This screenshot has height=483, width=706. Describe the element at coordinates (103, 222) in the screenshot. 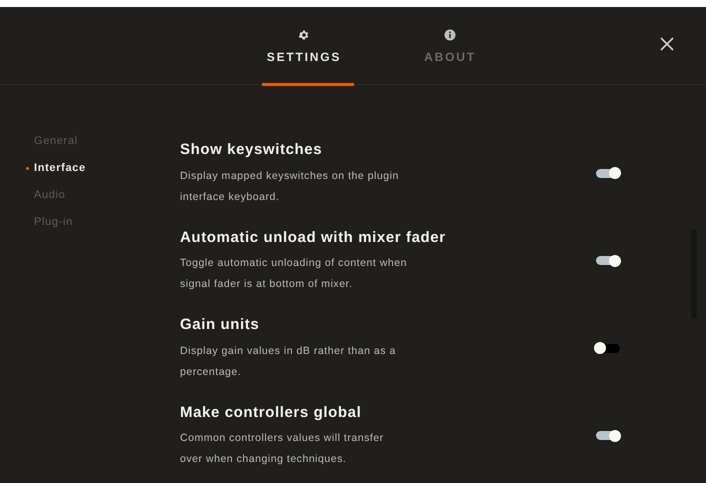

I see `sidebar-item: Plug-in` at that location.